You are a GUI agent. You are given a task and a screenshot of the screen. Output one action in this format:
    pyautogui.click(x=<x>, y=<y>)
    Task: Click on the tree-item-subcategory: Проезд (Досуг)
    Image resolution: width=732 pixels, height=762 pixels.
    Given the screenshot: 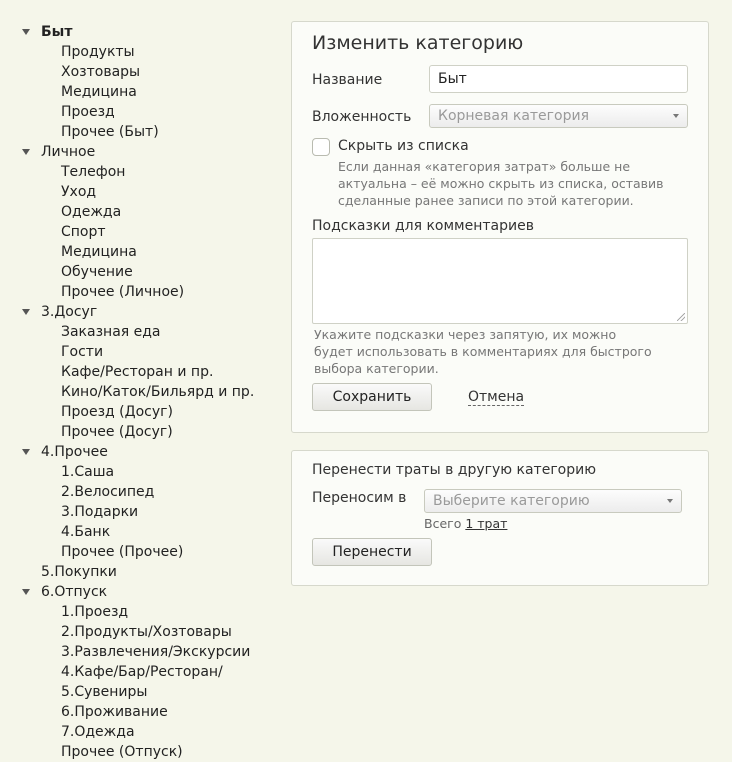 What is the action you would take?
    pyautogui.click(x=150, y=412)
    